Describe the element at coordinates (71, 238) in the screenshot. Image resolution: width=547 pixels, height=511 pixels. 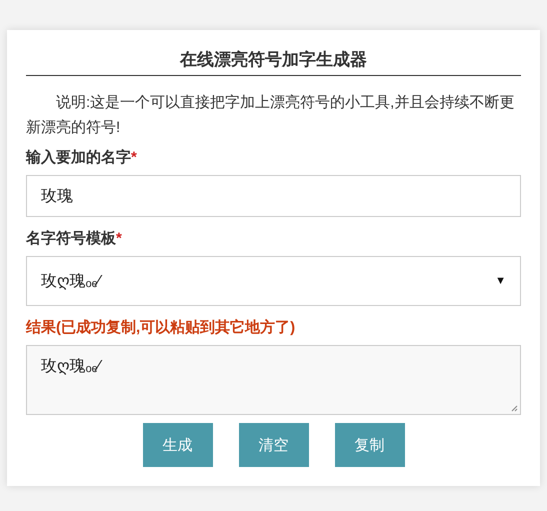
I see `field-label: 名字符号模板` at that location.